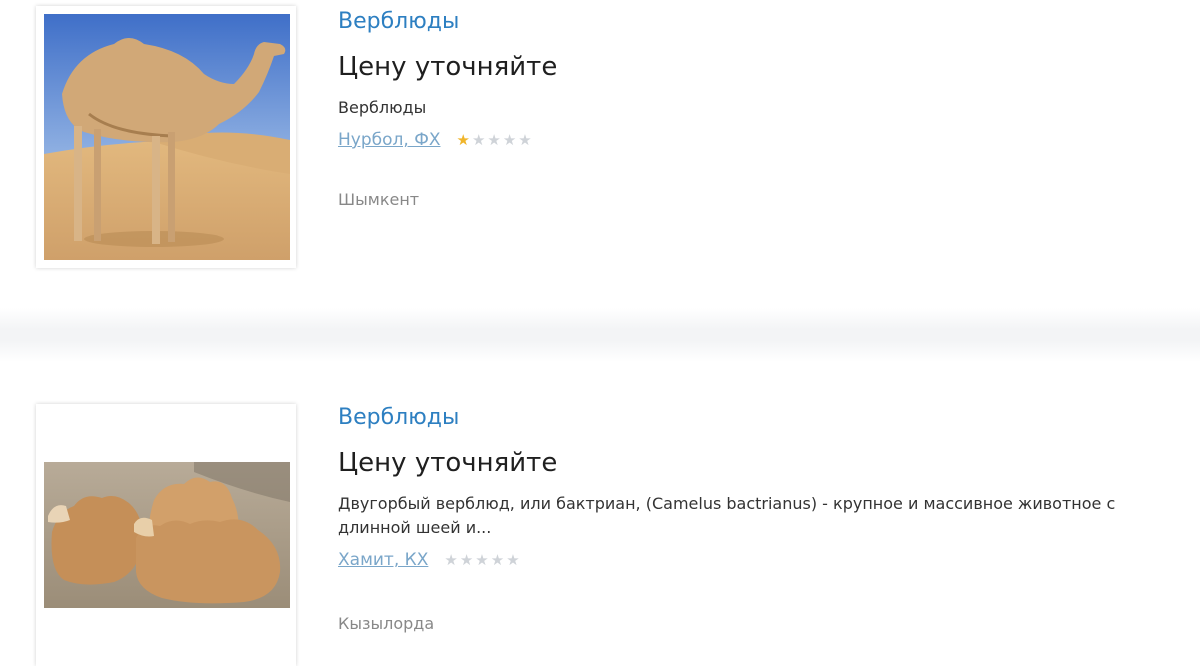 The image size is (1200, 666). Describe the element at coordinates (753, 140) in the screenshot. I see `seller-row: Нурбол, ФХ ★ ★ ★ ★ ★` at that location.